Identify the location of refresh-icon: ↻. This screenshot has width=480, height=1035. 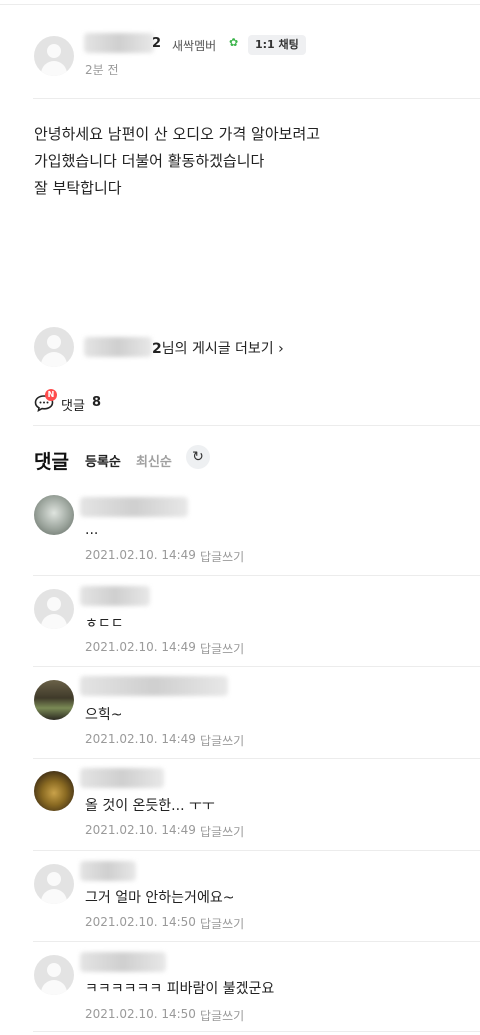
(198, 457).